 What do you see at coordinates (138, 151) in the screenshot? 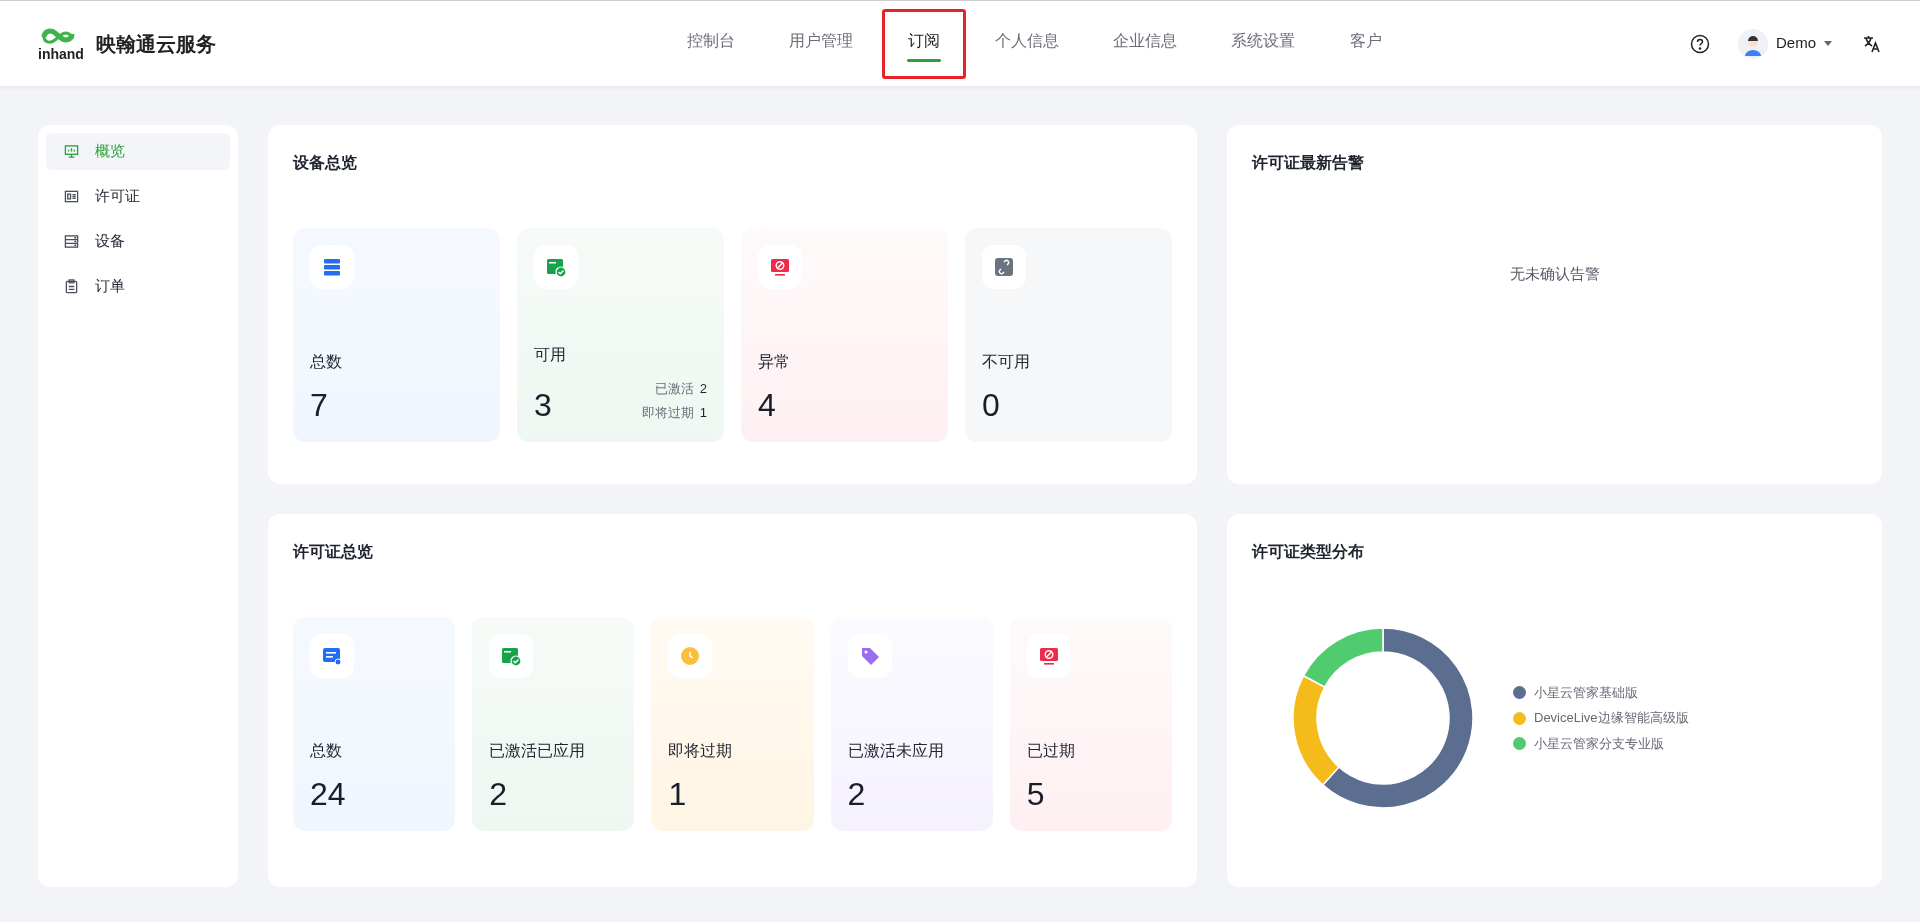
I see `sidebar-item: 概览` at bounding box center [138, 151].